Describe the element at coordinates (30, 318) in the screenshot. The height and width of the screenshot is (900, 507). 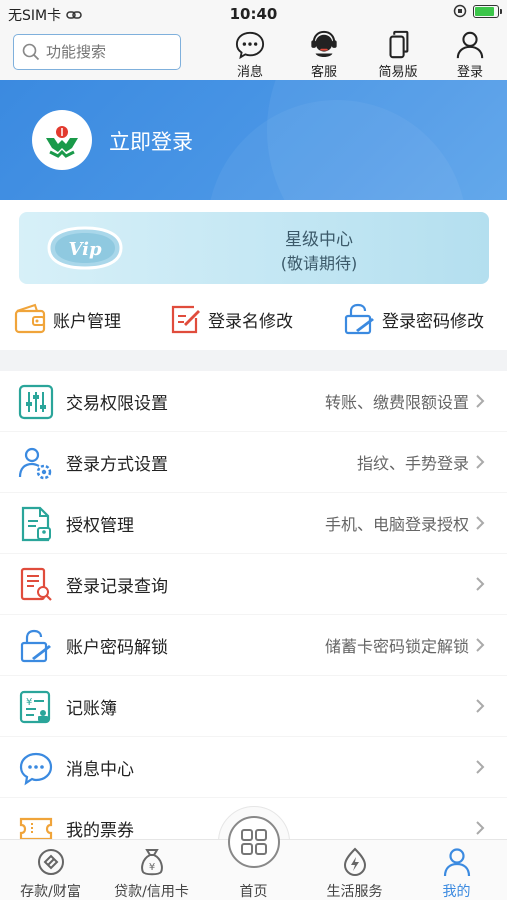
I see `wallet-icon` at that location.